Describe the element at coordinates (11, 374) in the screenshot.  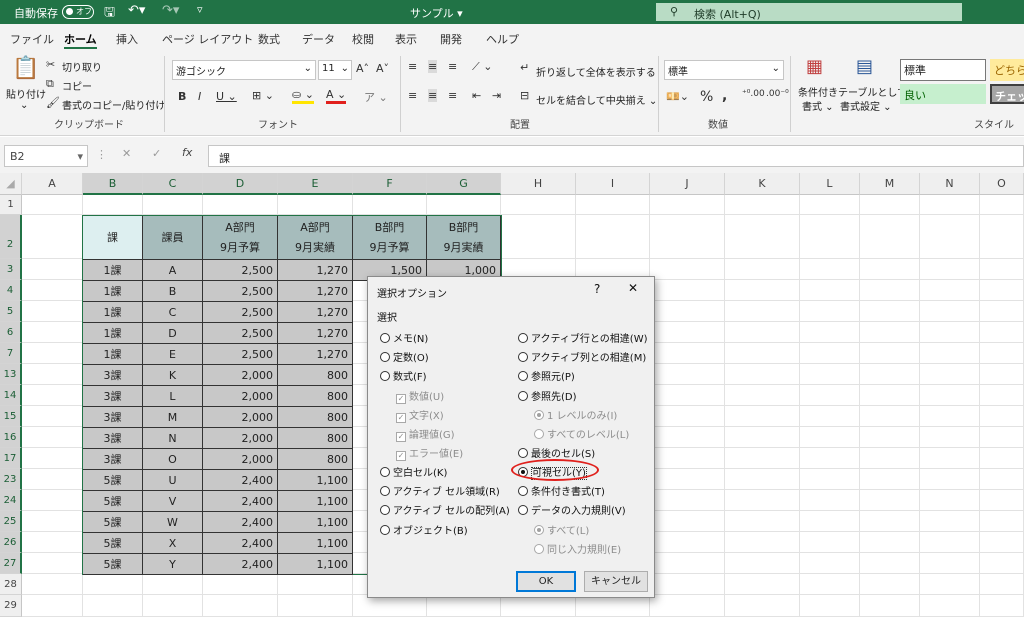
I see `row-header: 13` at that location.